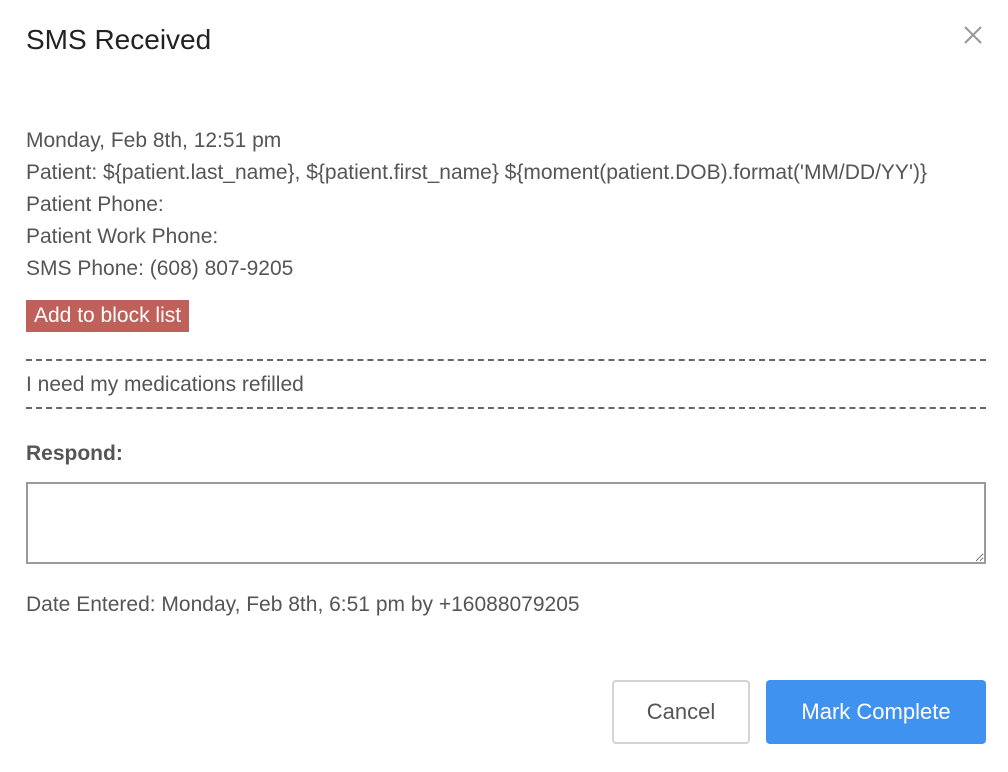 This screenshot has width=1008, height=772. What do you see at coordinates (876, 712) in the screenshot?
I see `mark-complete-button: Mark Complete` at bounding box center [876, 712].